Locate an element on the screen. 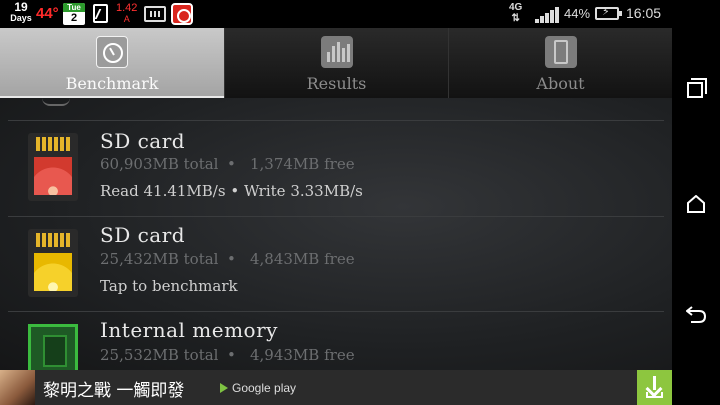 This screenshot has width=720, height=405. memory-chip-icon is located at coordinates (53, 347).